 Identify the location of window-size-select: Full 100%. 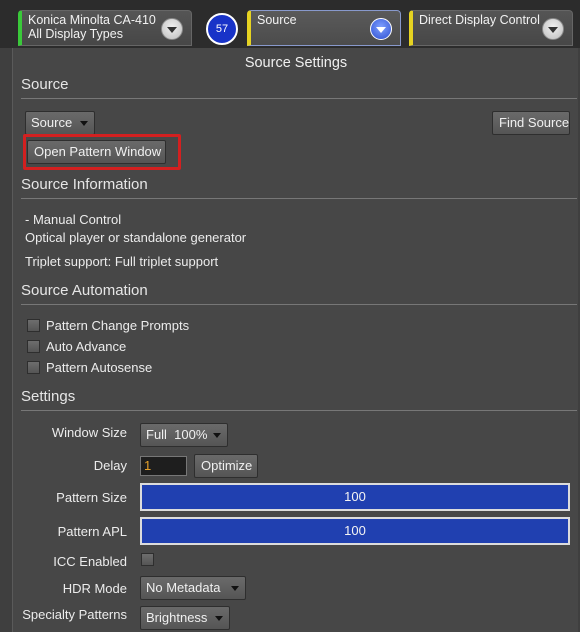
(184, 435).